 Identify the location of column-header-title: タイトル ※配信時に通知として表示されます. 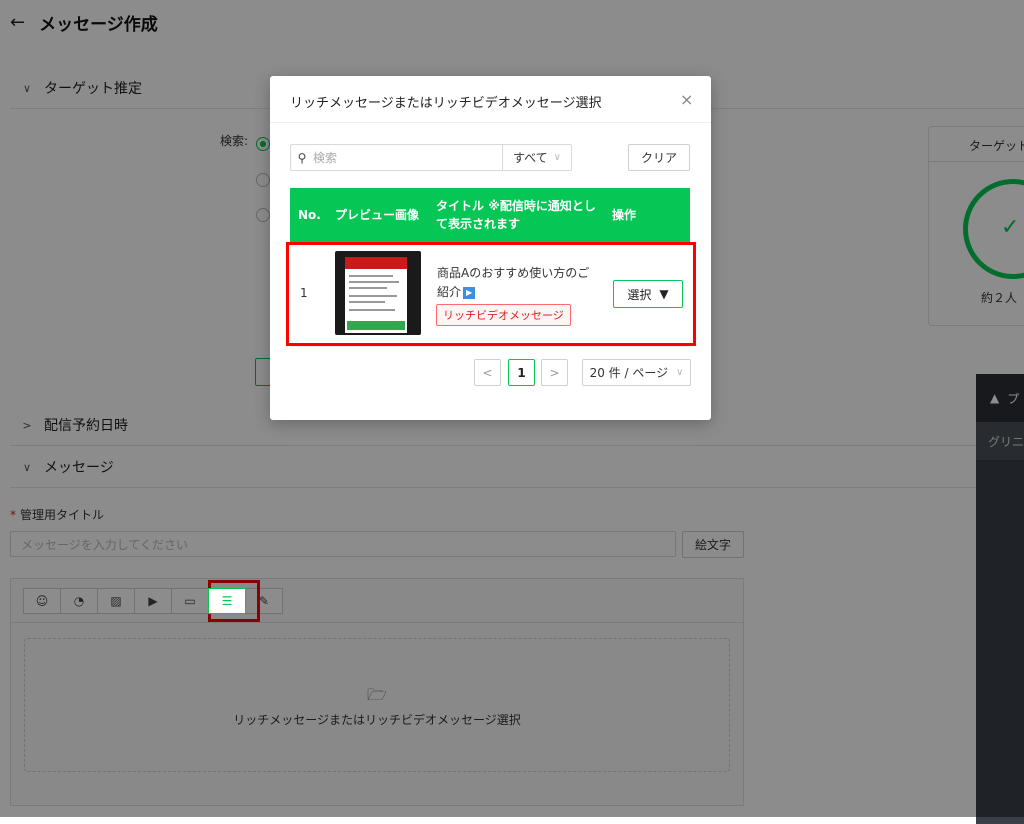
(516, 215).